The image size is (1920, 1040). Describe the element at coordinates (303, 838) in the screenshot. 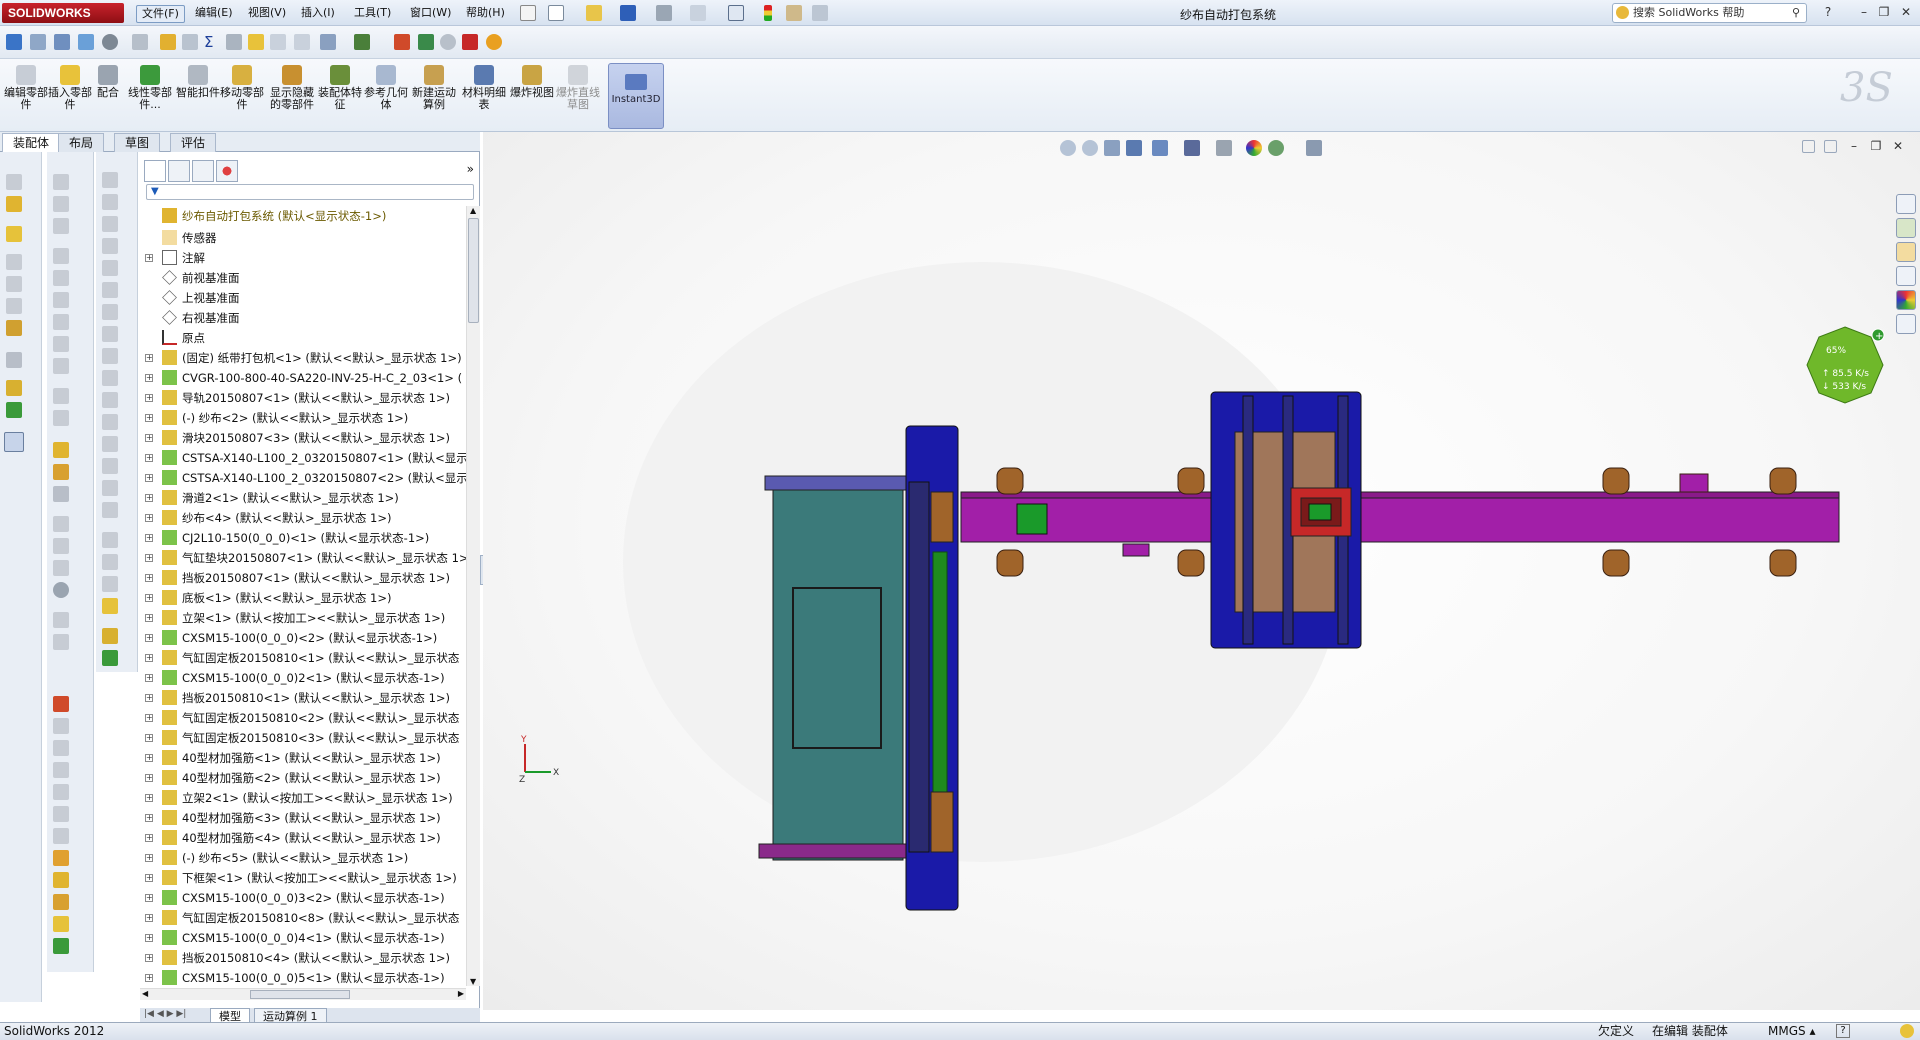

I see `tree-node: +40型材加强筋<4> (默认<<默认>_显示状态 1>)` at that location.